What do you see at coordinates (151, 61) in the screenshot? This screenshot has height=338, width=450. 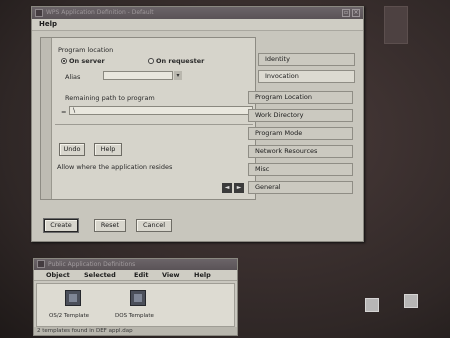 I see `on-requester-radio` at bounding box center [151, 61].